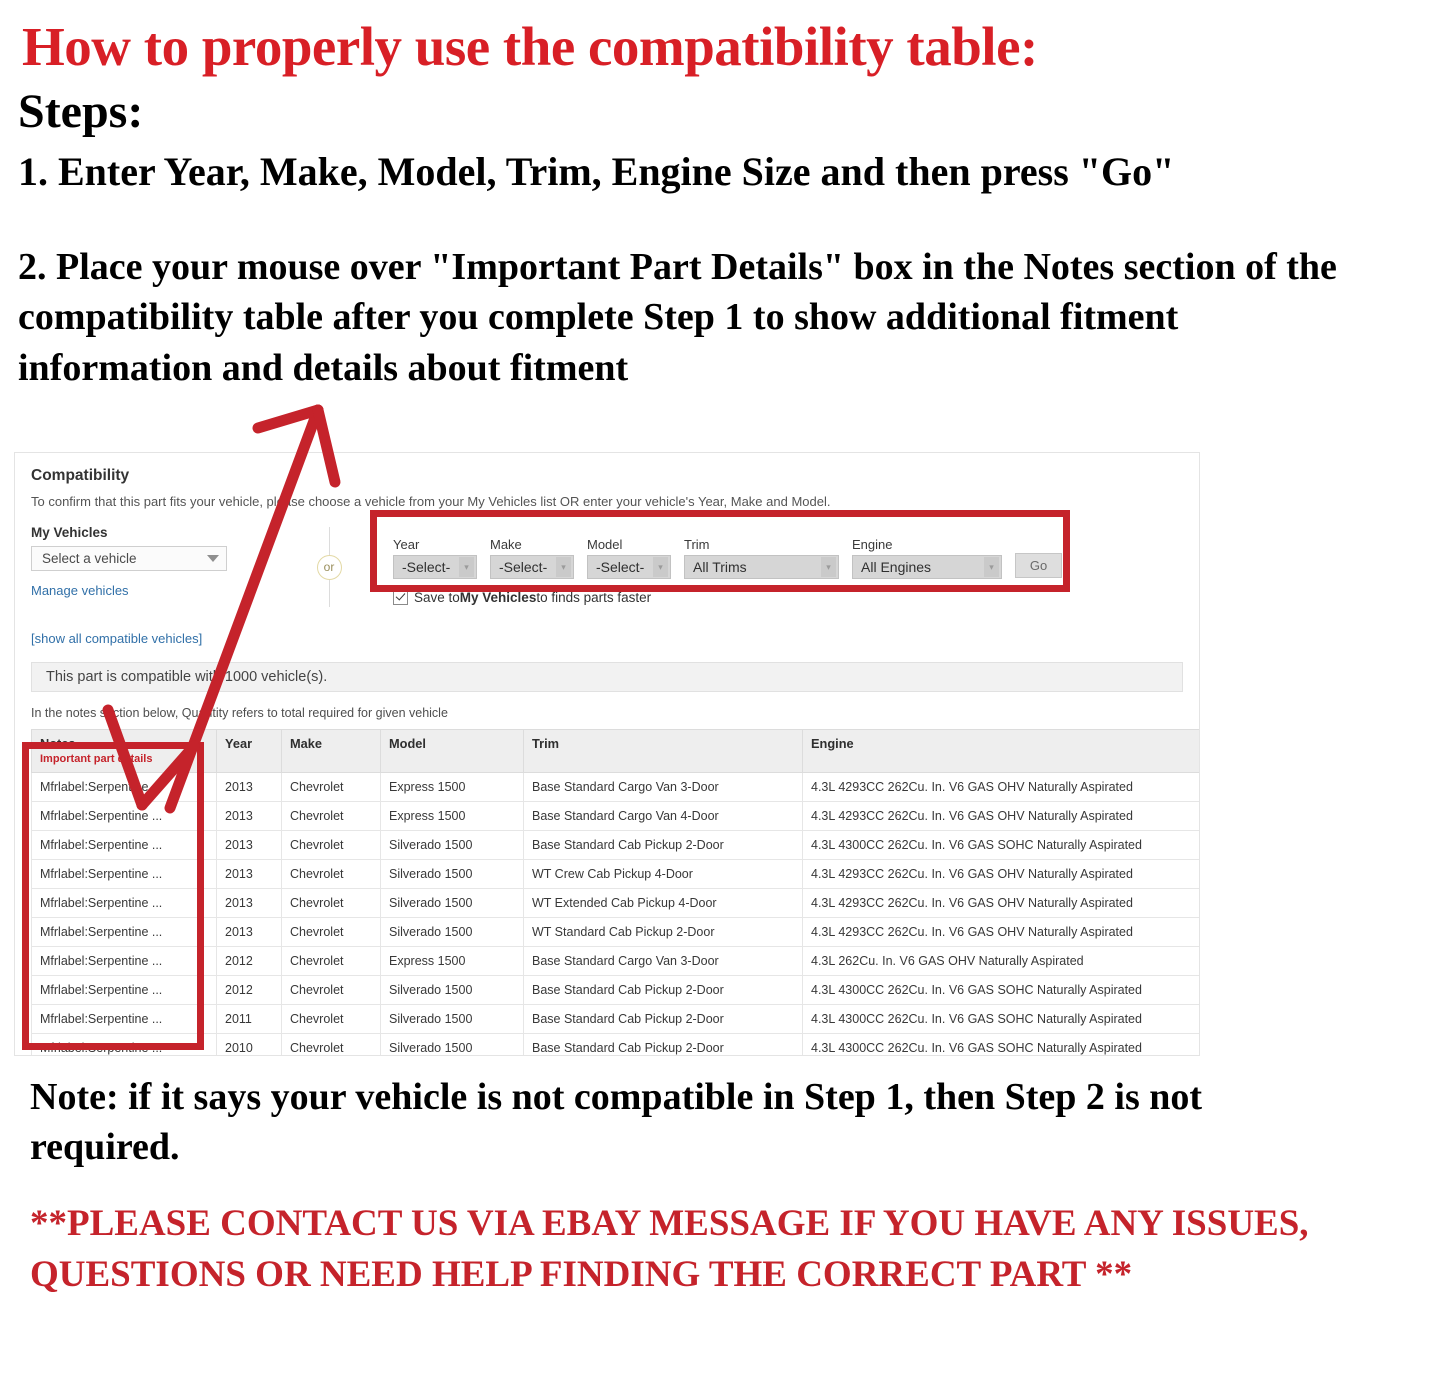 The height and width of the screenshot is (1393, 1445). What do you see at coordinates (663, 932) in the screenshot?
I see `cell-trim: WT Standard Cab Pickup 2-Door` at bounding box center [663, 932].